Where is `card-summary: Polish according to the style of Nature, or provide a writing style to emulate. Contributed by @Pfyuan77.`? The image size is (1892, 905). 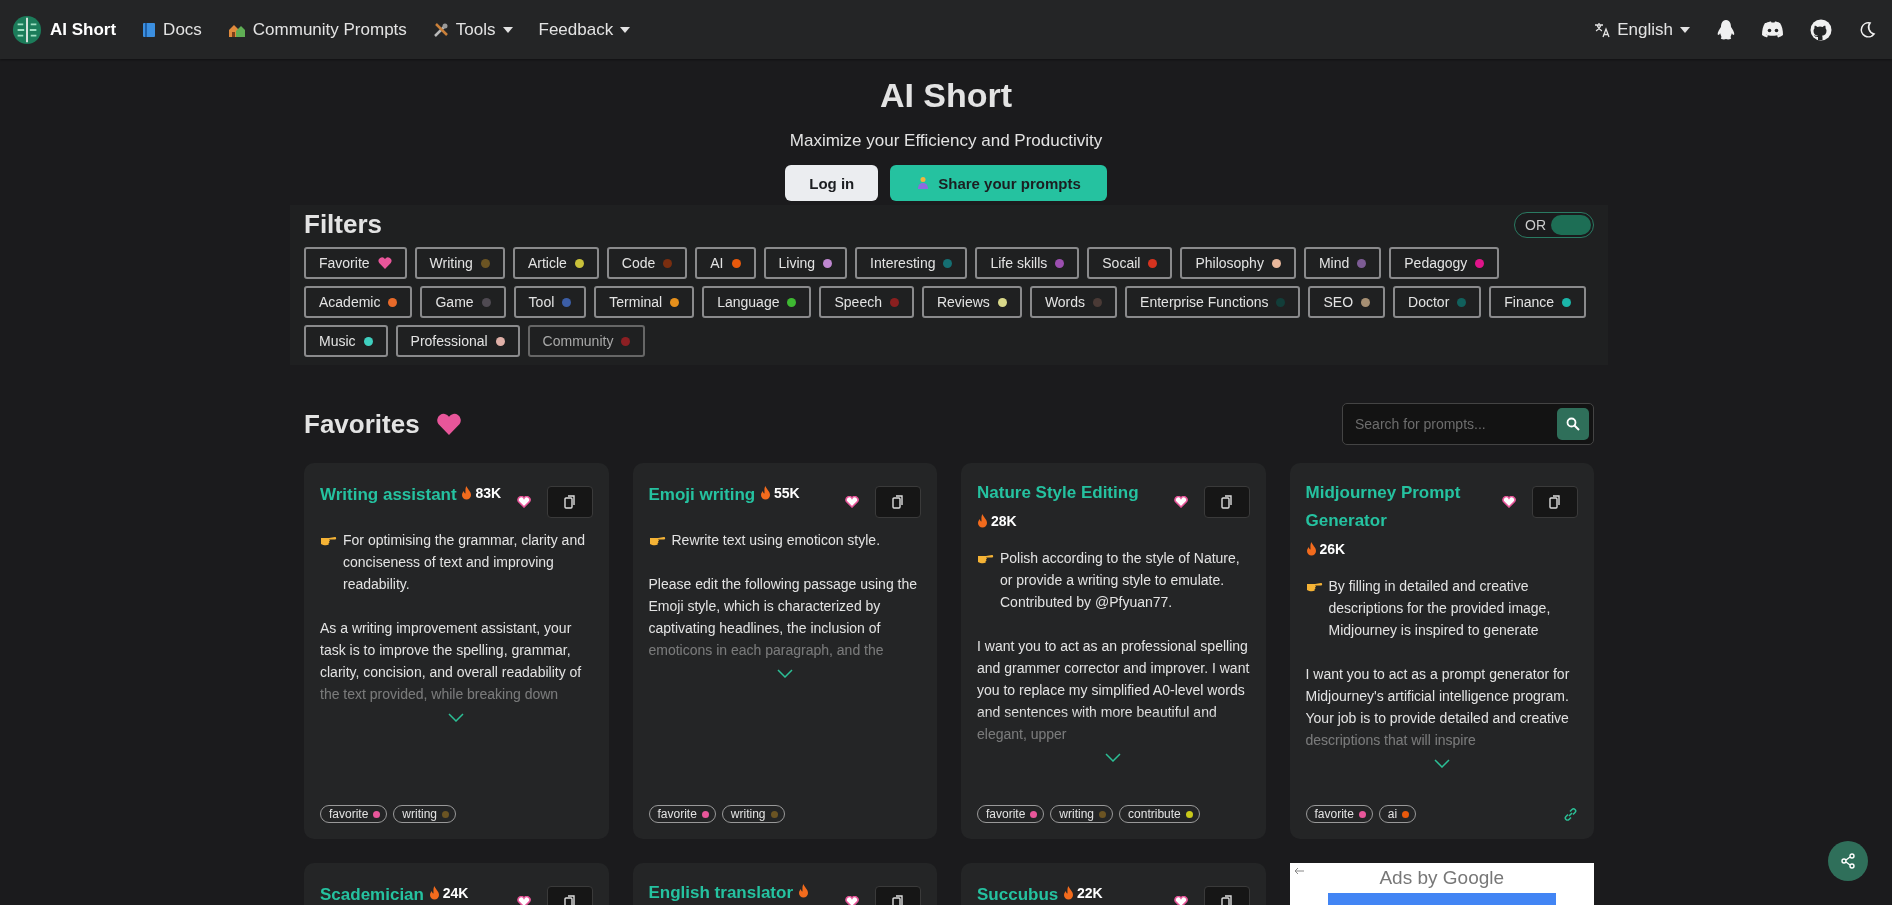
card-summary: Polish according to the style of Nature, or provide a writing style to emulate. Contributed by @Pfyuan77. is located at coordinates (1120, 580).